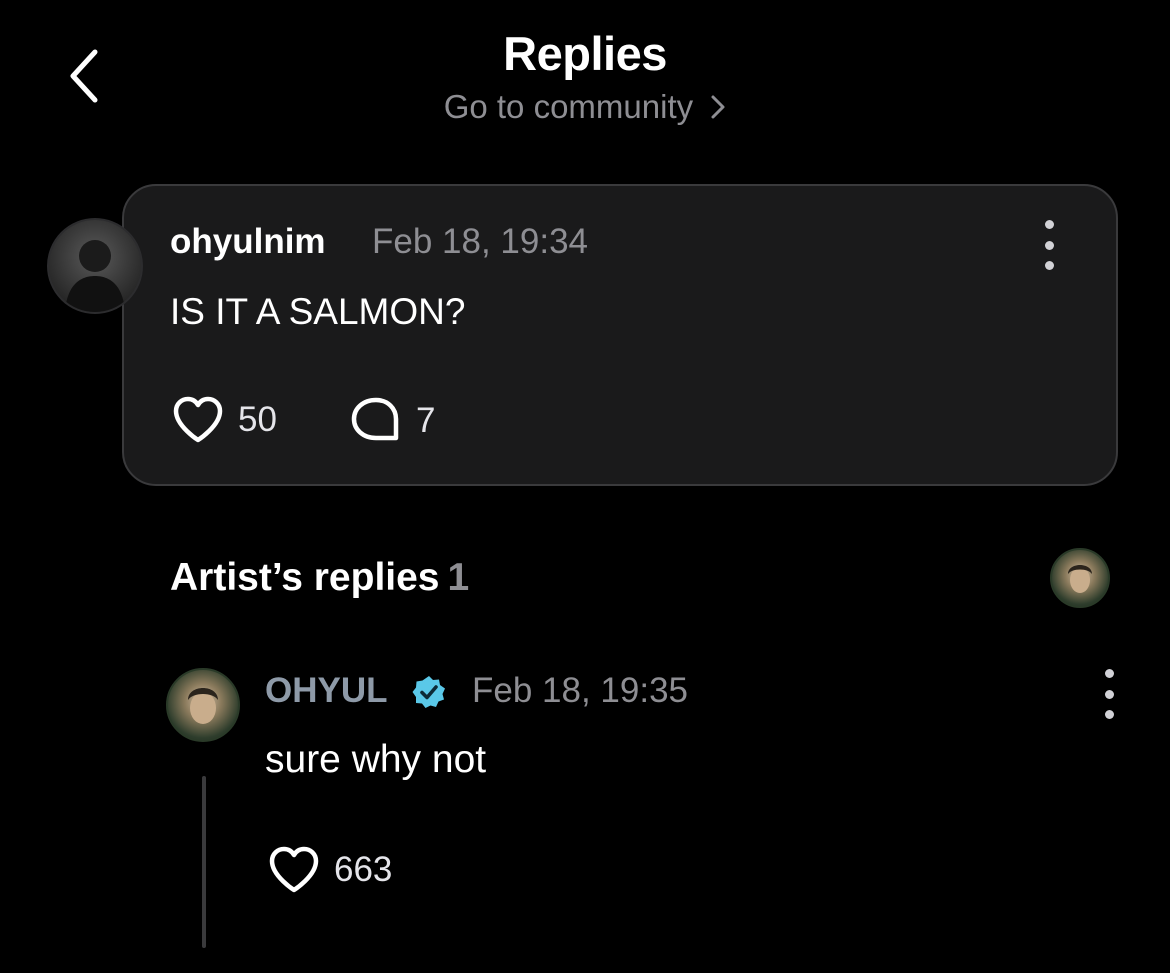 This screenshot has height=973, width=1170. Describe the element at coordinates (376, 759) in the screenshot. I see `reply-text: sure why not` at that location.